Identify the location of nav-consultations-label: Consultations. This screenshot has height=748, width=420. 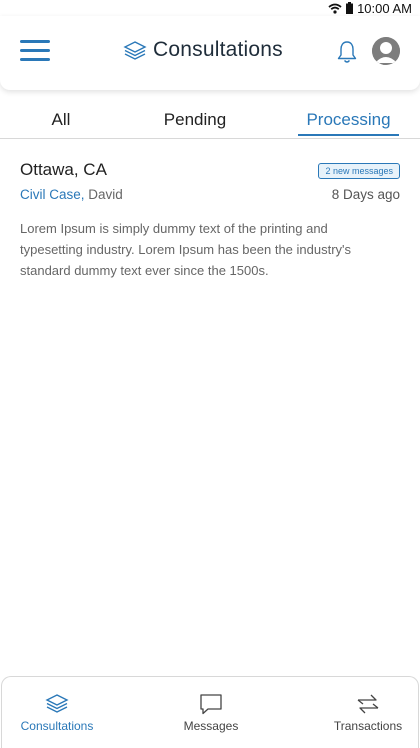
(57, 726).